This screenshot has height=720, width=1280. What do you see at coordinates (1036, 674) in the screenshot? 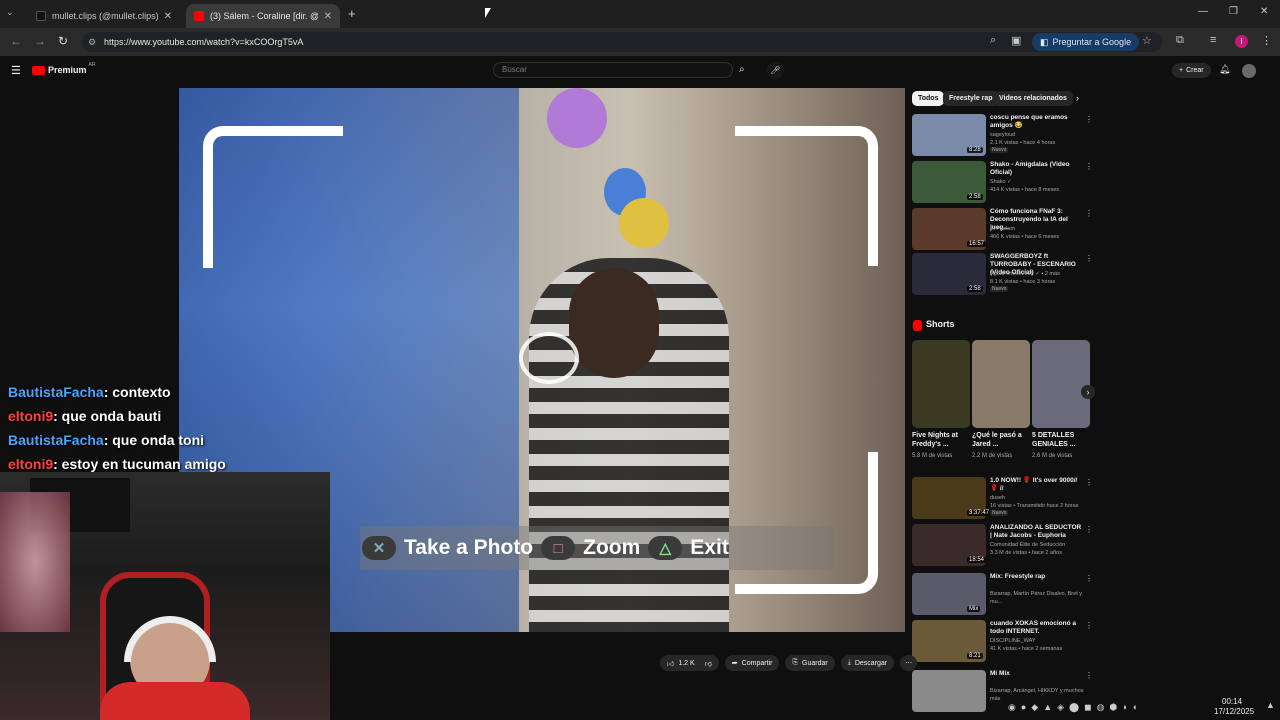
I see `video-title: Mi Mix` at bounding box center [1036, 674].